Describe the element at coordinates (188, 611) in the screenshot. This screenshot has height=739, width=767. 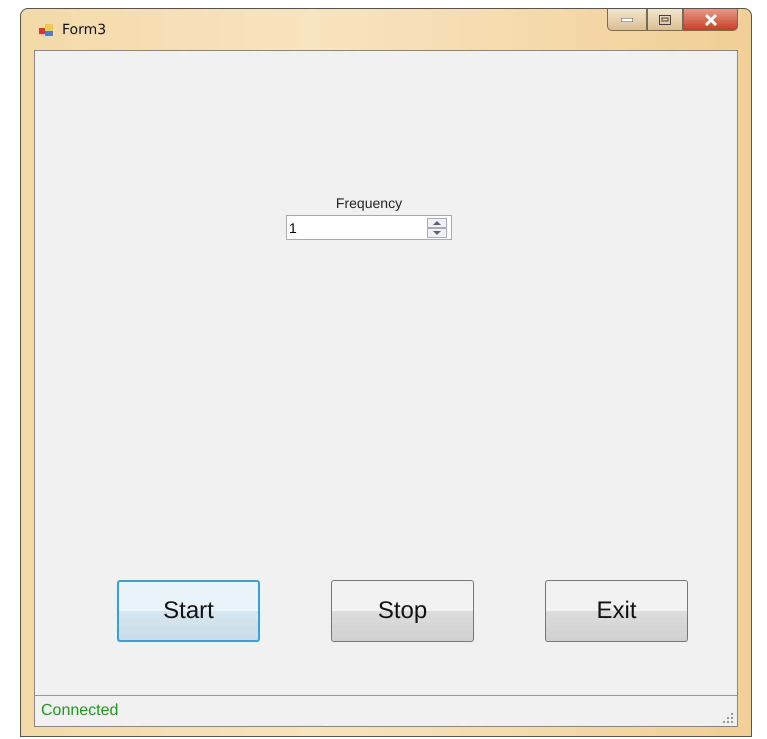
I see `action-button: Start` at that location.